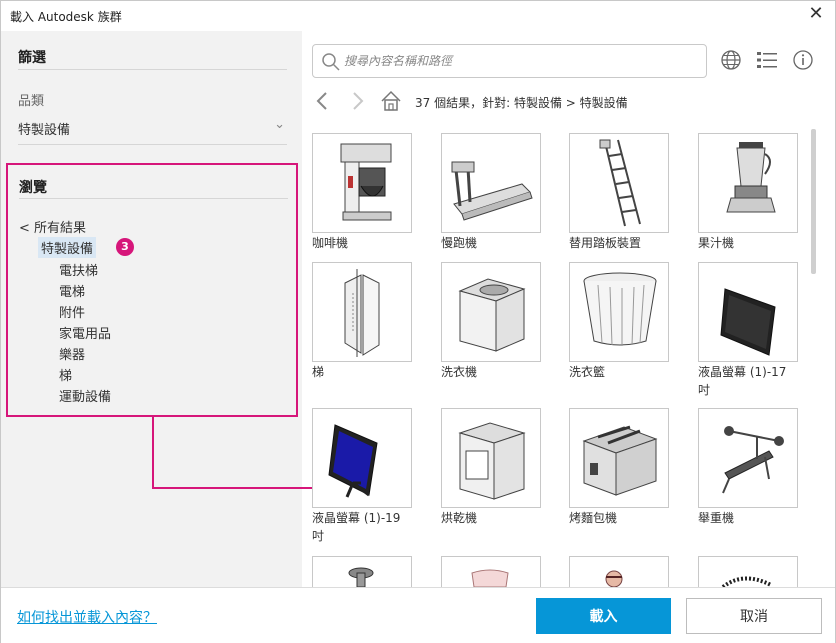 Image resolution: width=836 pixels, height=643 pixels. I want to click on close-icon: ✕, so click(816, 14).